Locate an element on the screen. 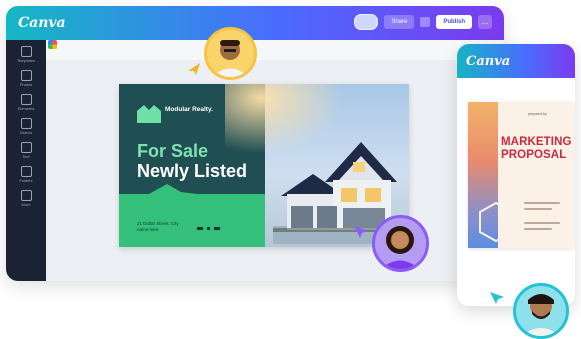  sidebar-item-templates: Templates is located at coordinates (26, 55).